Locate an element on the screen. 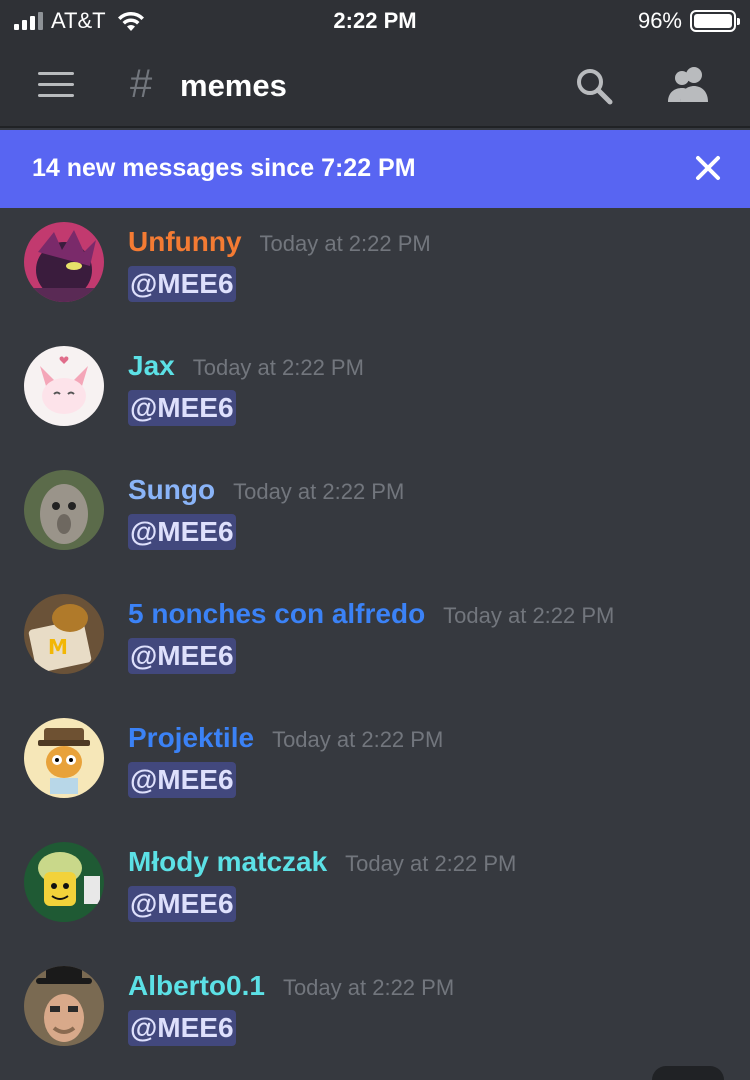 The image size is (750, 1080). message-item: Sungo Today at 2:22 PM @MEE6 is located at coordinates (375, 518).